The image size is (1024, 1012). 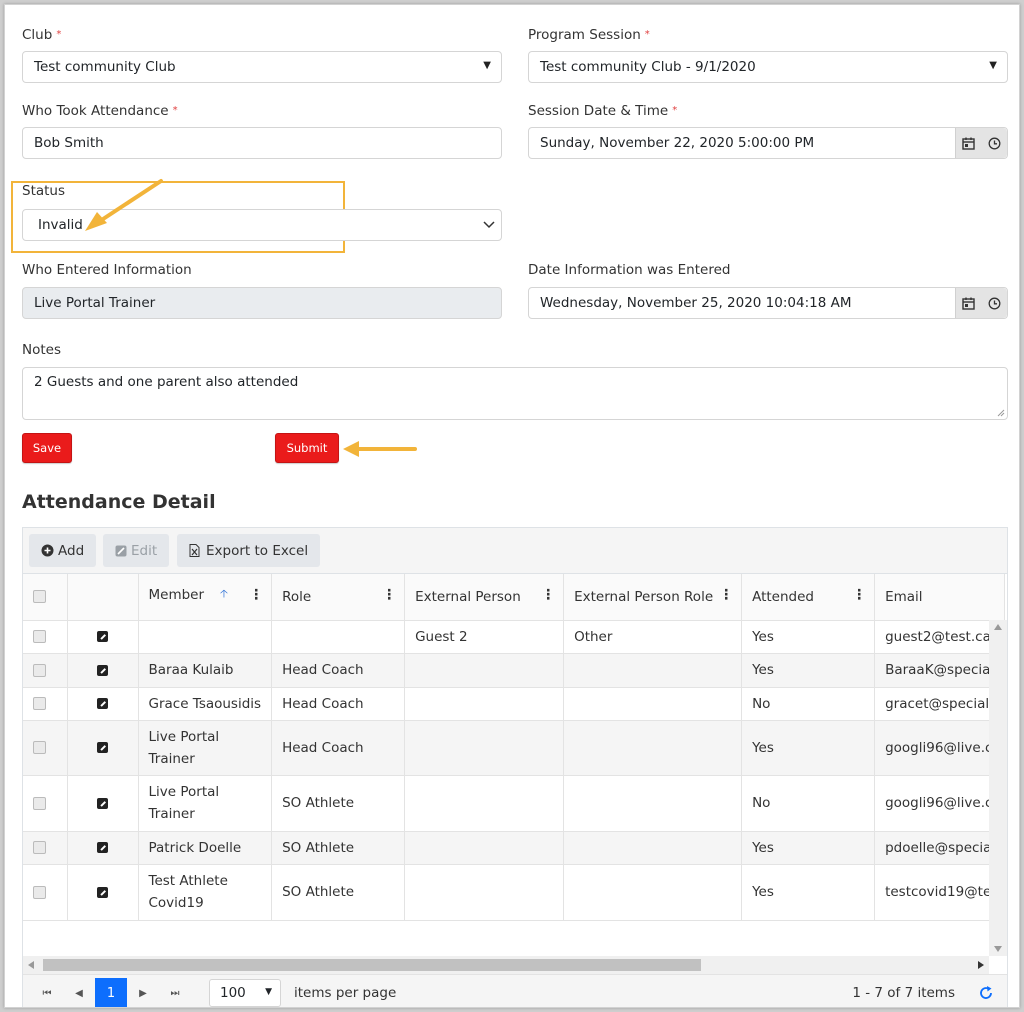 What do you see at coordinates (205, 670) in the screenshot?
I see `cell-member: Baraa Kulaib` at bounding box center [205, 670].